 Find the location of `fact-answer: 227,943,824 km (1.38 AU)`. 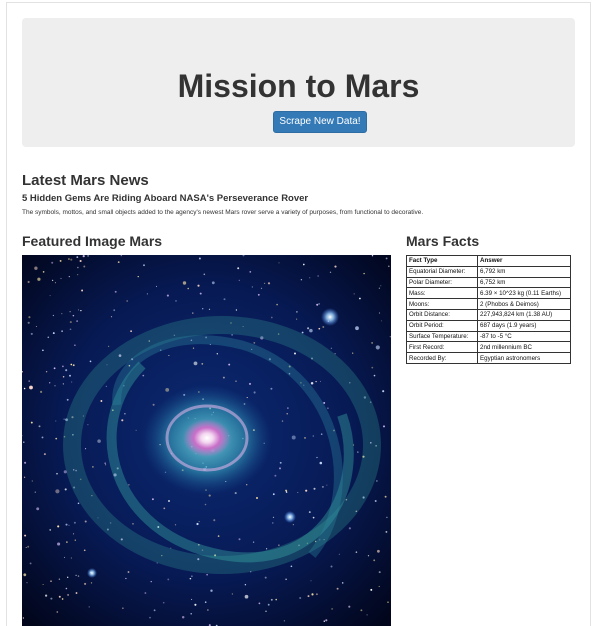

fact-answer: 227,943,824 km (1.38 AU) is located at coordinates (524, 314).